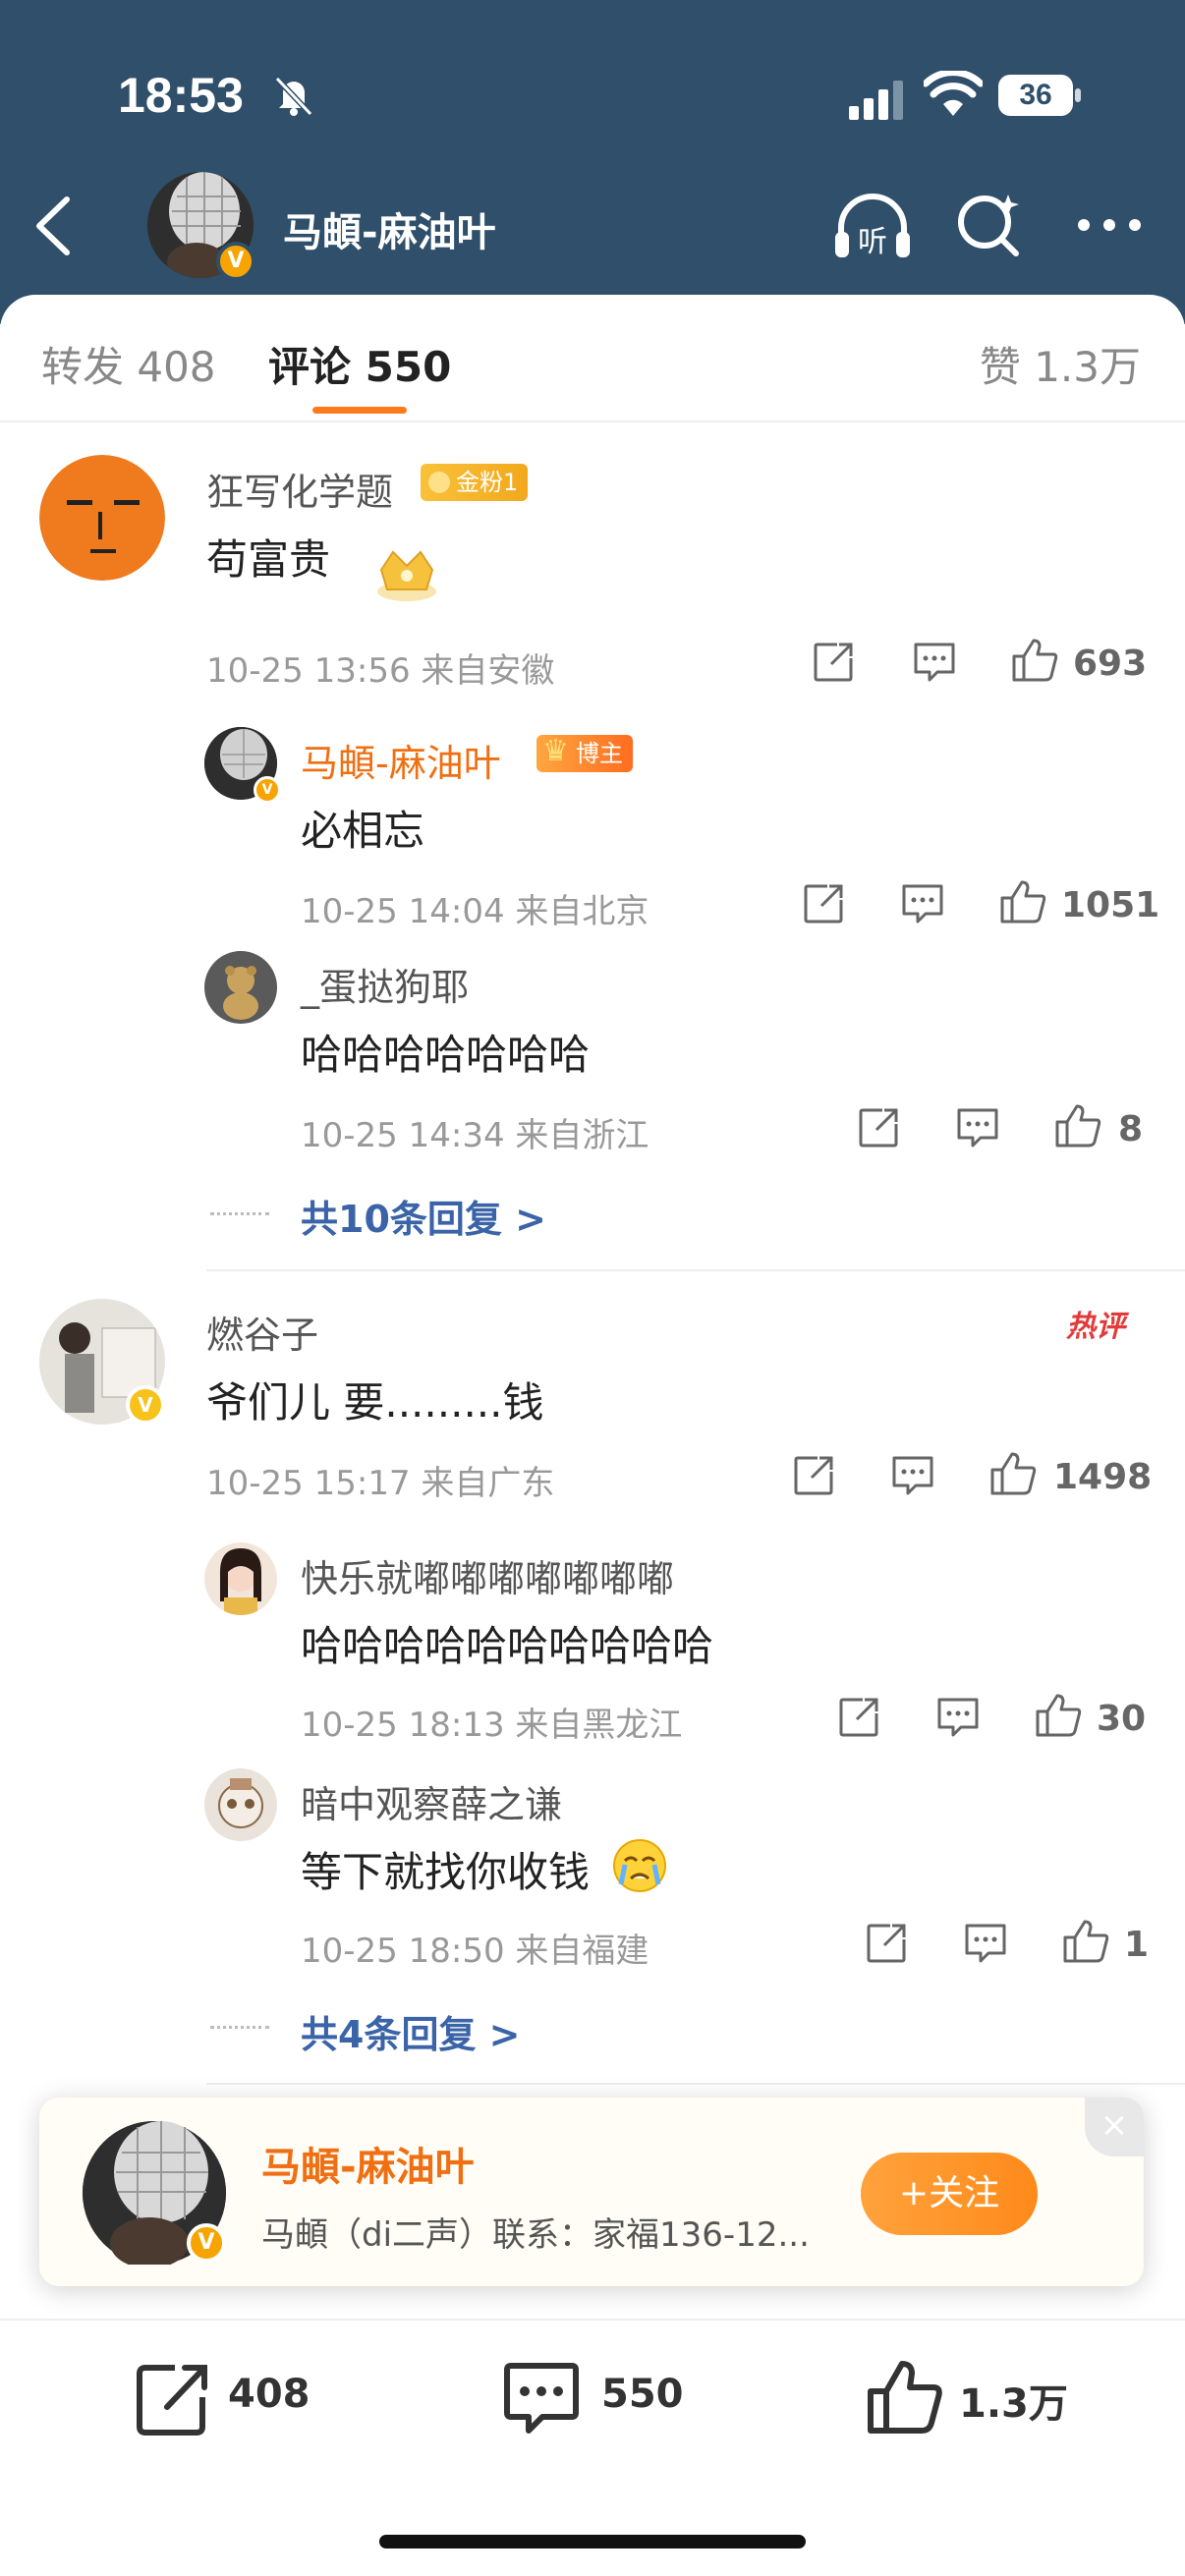 The width and height of the screenshot is (1185, 2576). Describe the element at coordinates (401, 760) in the screenshot. I see `reply-username: 马頔-麻油叶` at that location.